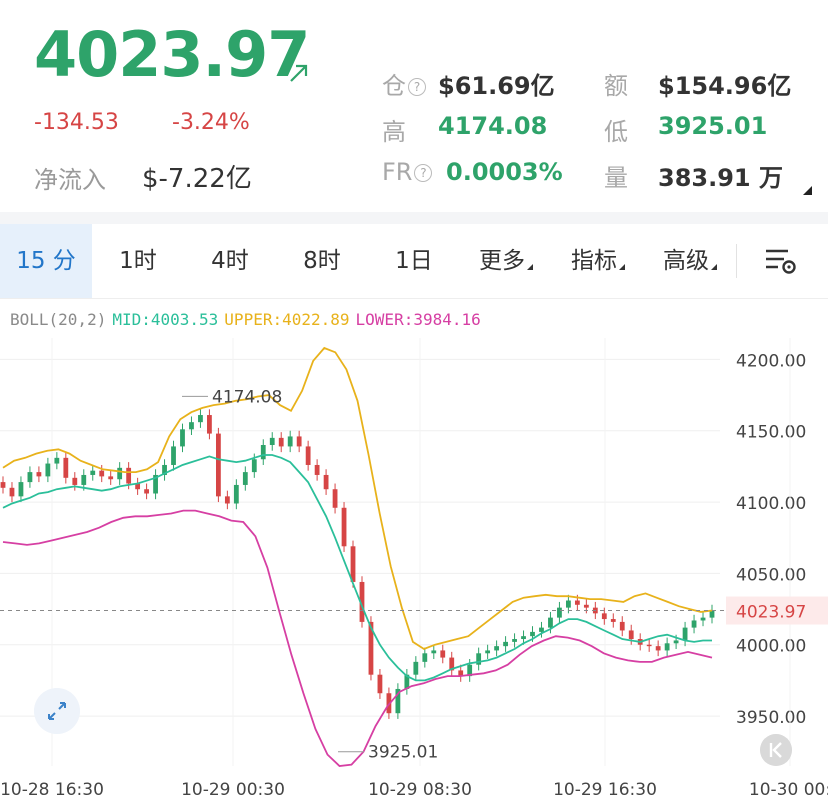 The image size is (828, 800). What do you see at coordinates (771, 504) in the screenshot?
I see `y-tick-label: 4100.00` at bounding box center [771, 504].